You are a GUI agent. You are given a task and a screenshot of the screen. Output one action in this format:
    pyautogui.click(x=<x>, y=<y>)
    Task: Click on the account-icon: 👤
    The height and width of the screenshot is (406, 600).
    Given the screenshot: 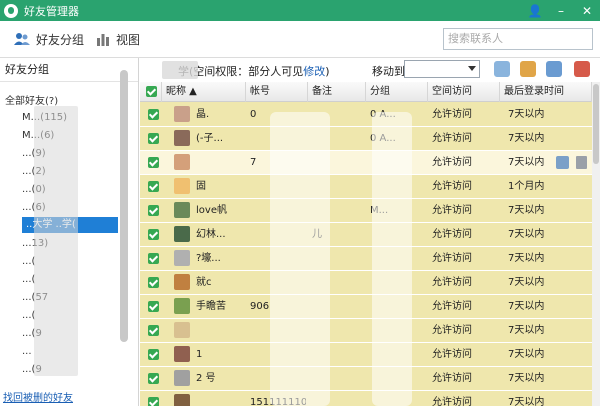 What is the action you would take?
    pyautogui.click(x=535, y=10)
    